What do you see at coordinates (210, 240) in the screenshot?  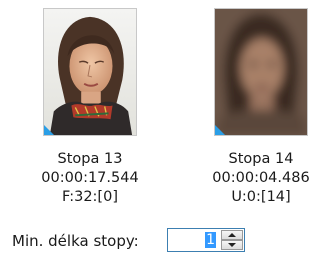 I see `min-length-value: 1` at bounding box center [210, 240].